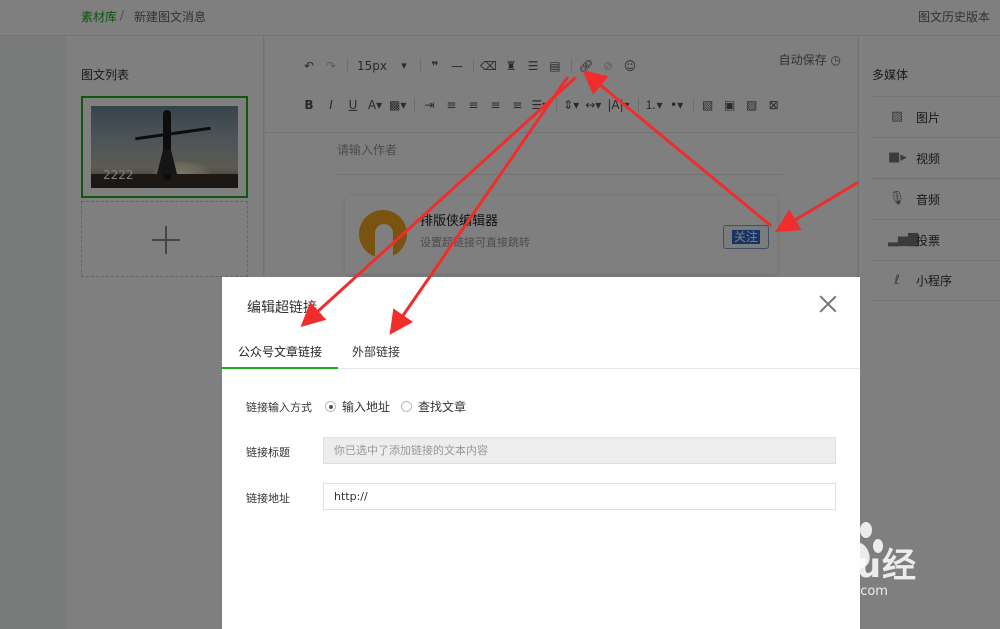 The image size is (1000, 629). I want to click on arrow-to-article-tab, so click(438, 202).